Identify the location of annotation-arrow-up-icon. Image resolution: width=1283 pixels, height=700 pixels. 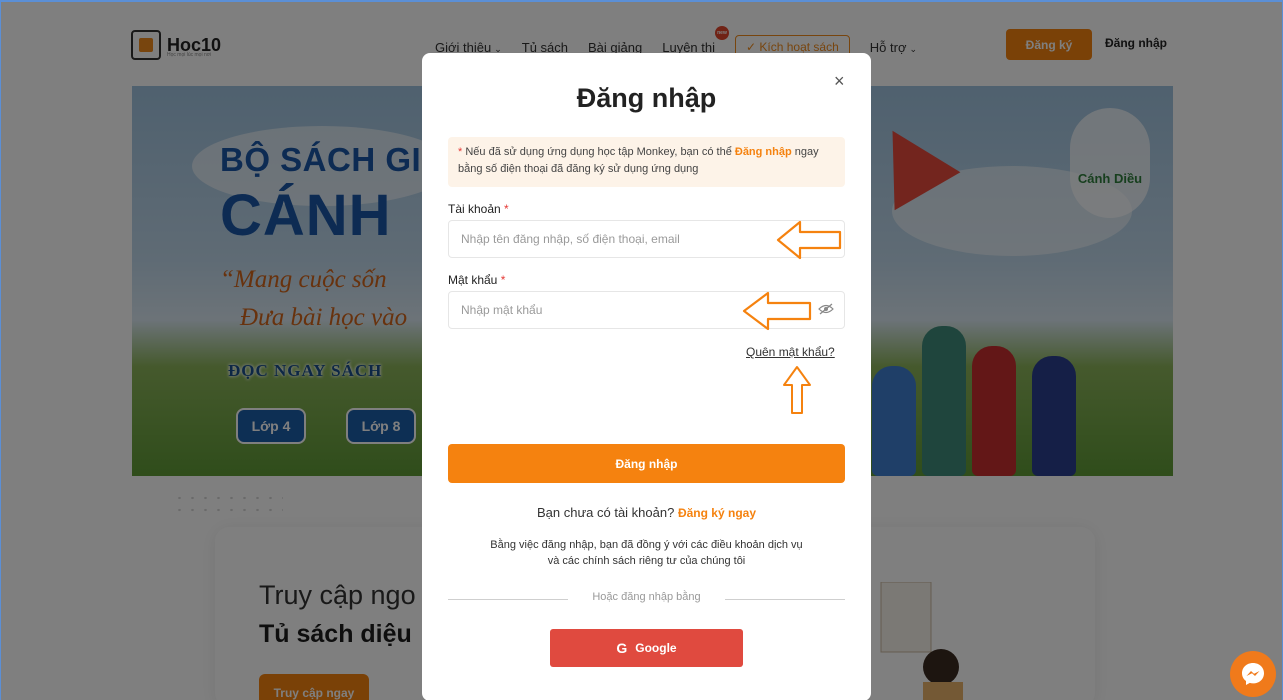
(797, 390).